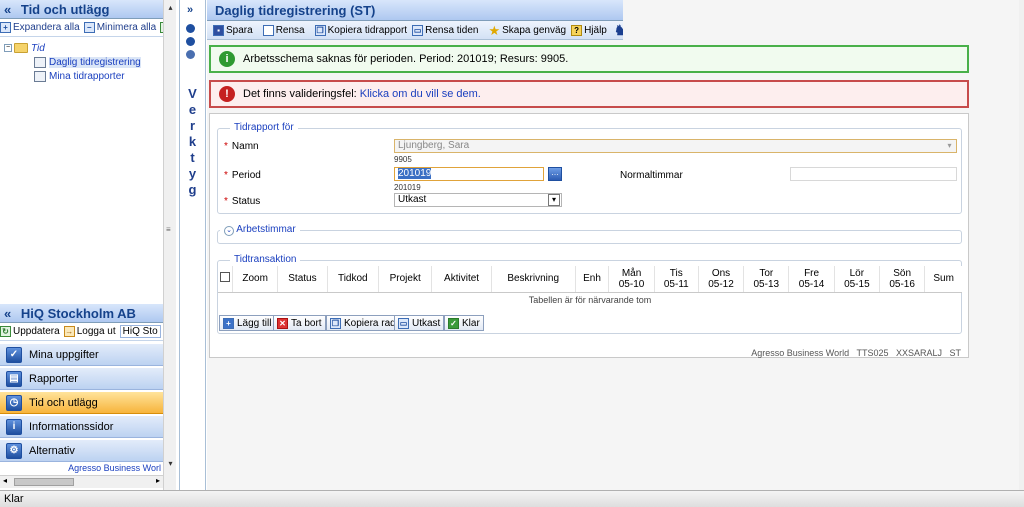 Image resolution: width=1024 pixels, height=507 pixels. Describe the element at coordinates (902, 279) in the screenshot. I see `column-header: Sön 05-16` at that location.